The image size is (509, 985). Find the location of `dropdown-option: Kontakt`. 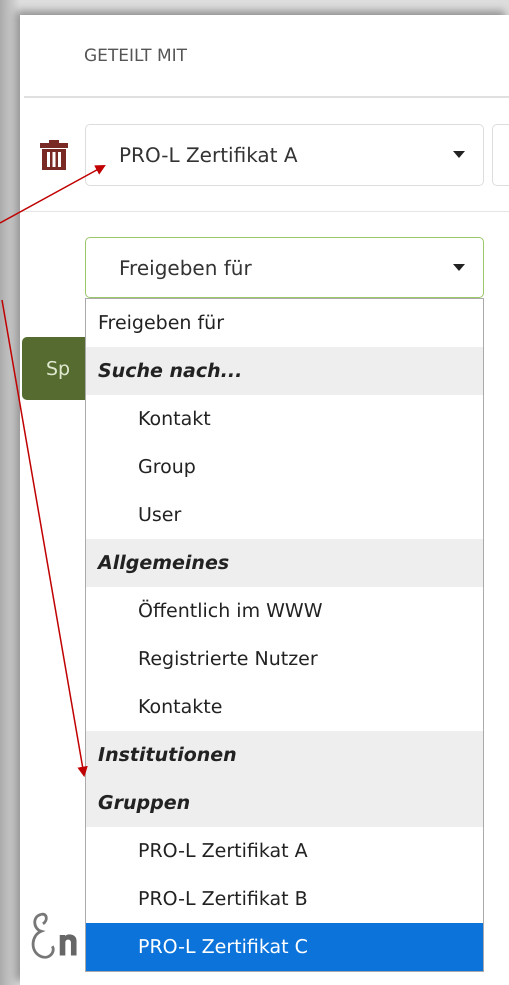

dropdown-option: Kontakt is located at coordinates (284, 419).